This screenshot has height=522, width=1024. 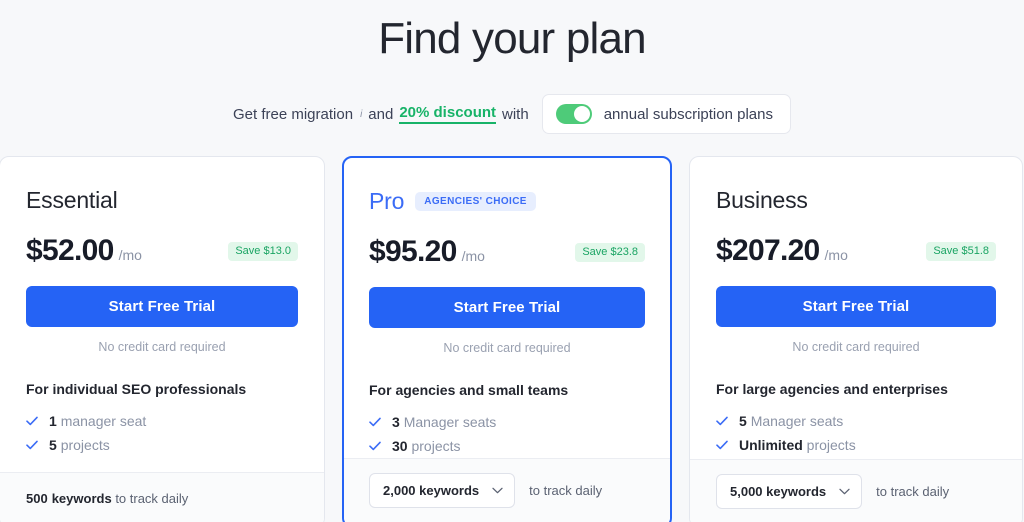 I want to click on feature-list: 1 manager seat 5 projects, so click(x=162, y=433).